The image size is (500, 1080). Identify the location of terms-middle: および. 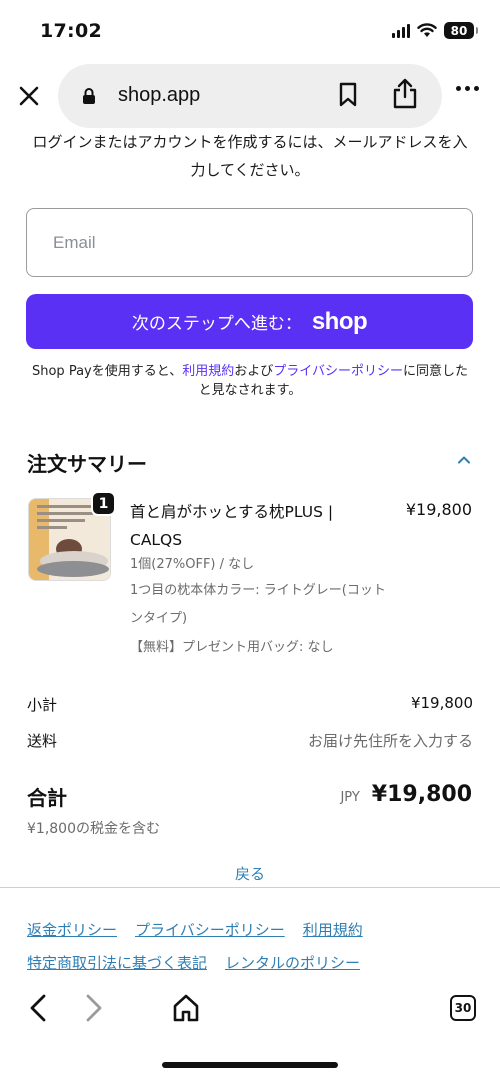
(254, 371).